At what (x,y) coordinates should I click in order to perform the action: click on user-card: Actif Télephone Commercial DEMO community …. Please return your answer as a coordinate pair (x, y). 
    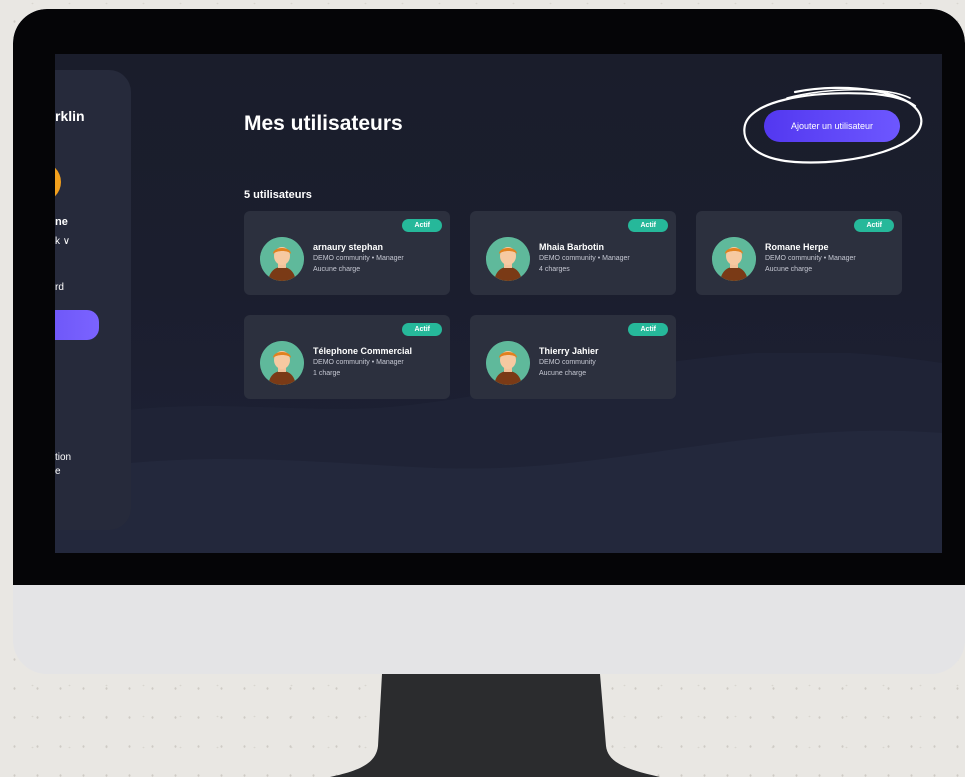
    Looking at the image, I should click on (347, 357).